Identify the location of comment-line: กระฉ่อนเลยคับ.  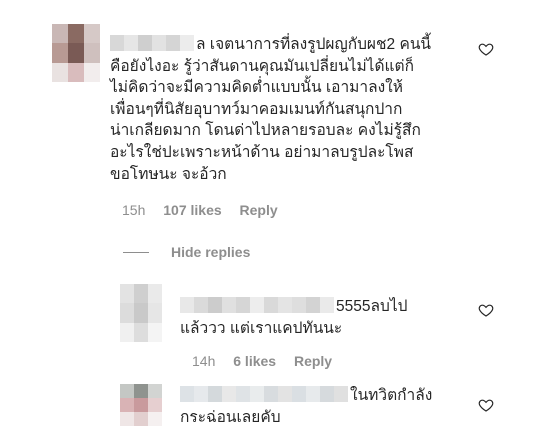
(230, 417).